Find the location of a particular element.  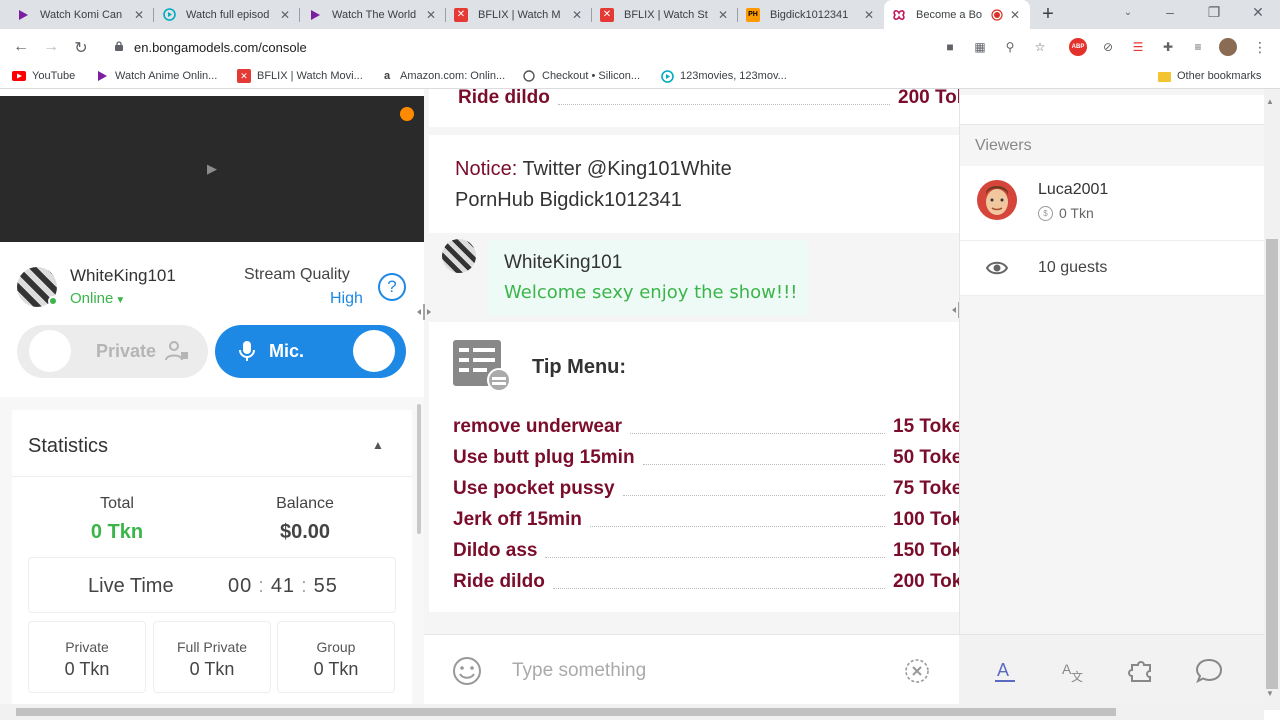

private-stat: Private 0 Tkn is located at coordinates (87, 657).